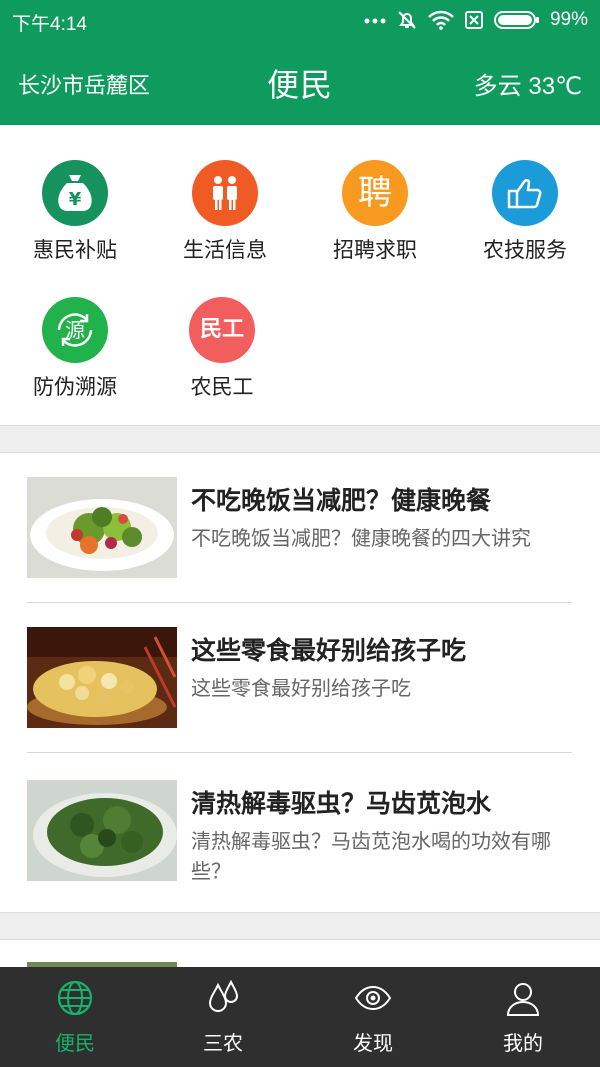  I want to click on news-item: 这些零食最好别给孩子吃 这些零食最好别给孩子吃, so click(300, 678).